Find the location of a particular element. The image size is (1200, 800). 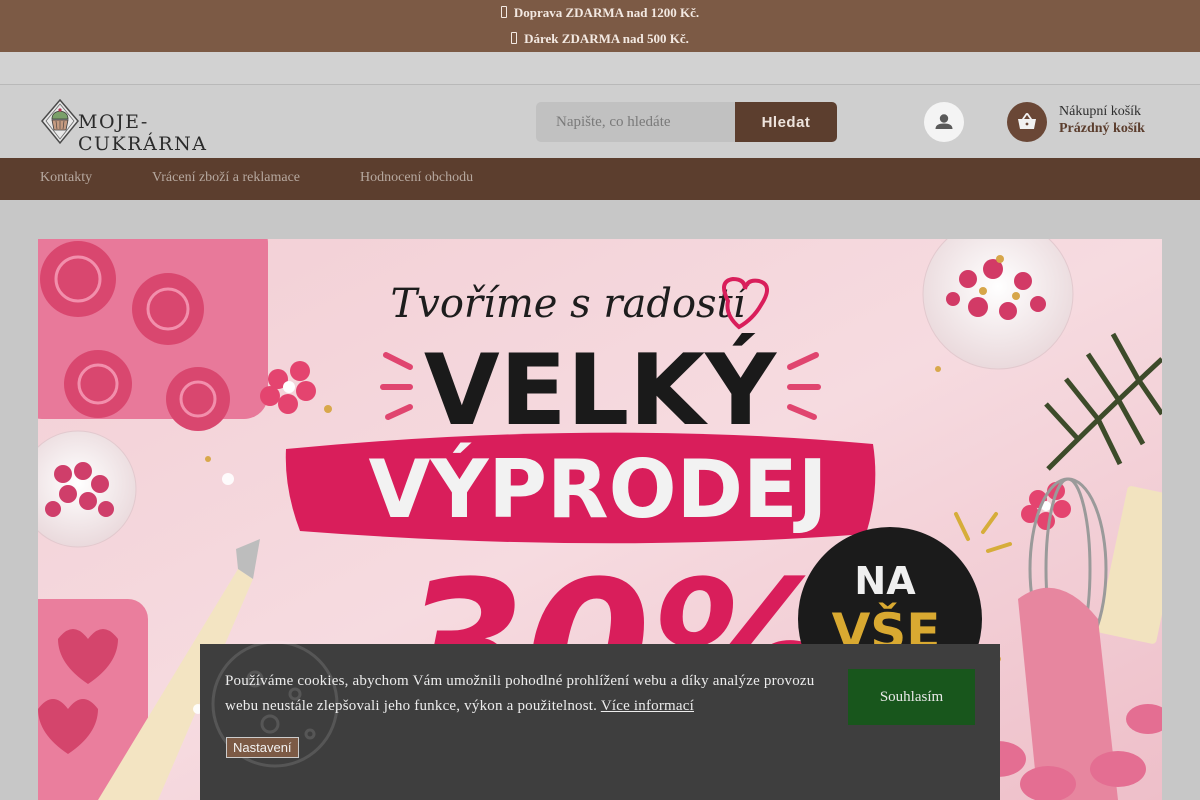

nav-item-contacts: Kontakty is located at coordinates (66, 178).